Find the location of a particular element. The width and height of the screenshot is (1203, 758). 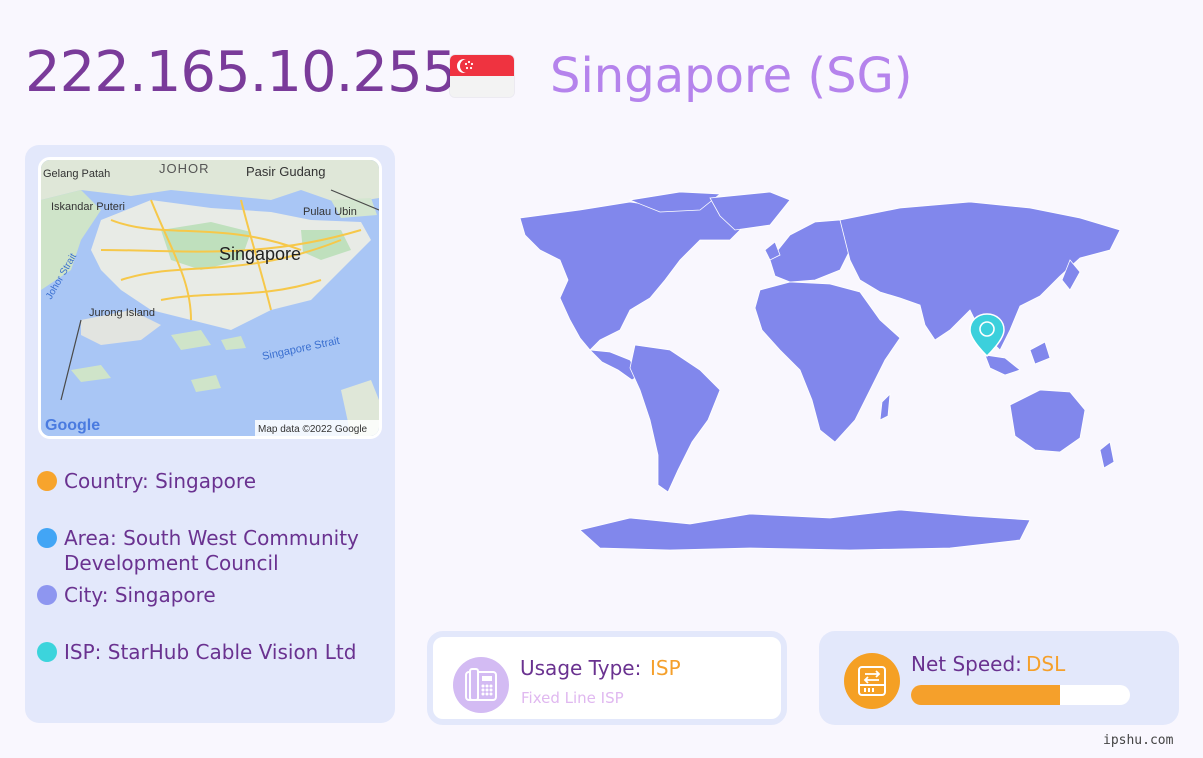

country-title: Singapore (SG) is located at coordinates (731, 76).